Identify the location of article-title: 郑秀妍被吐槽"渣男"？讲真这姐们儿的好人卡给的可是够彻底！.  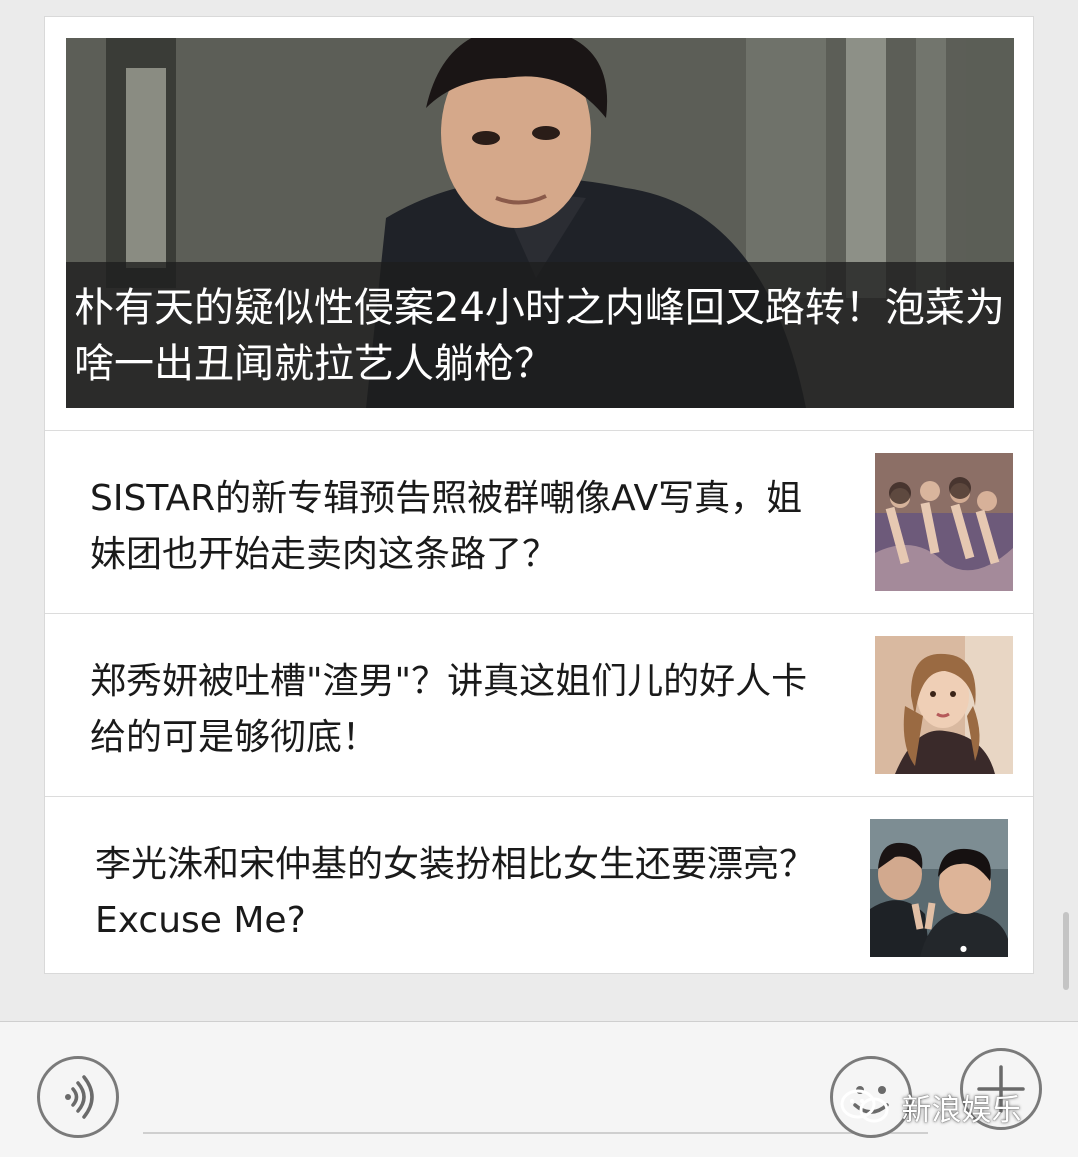
(449, 709).